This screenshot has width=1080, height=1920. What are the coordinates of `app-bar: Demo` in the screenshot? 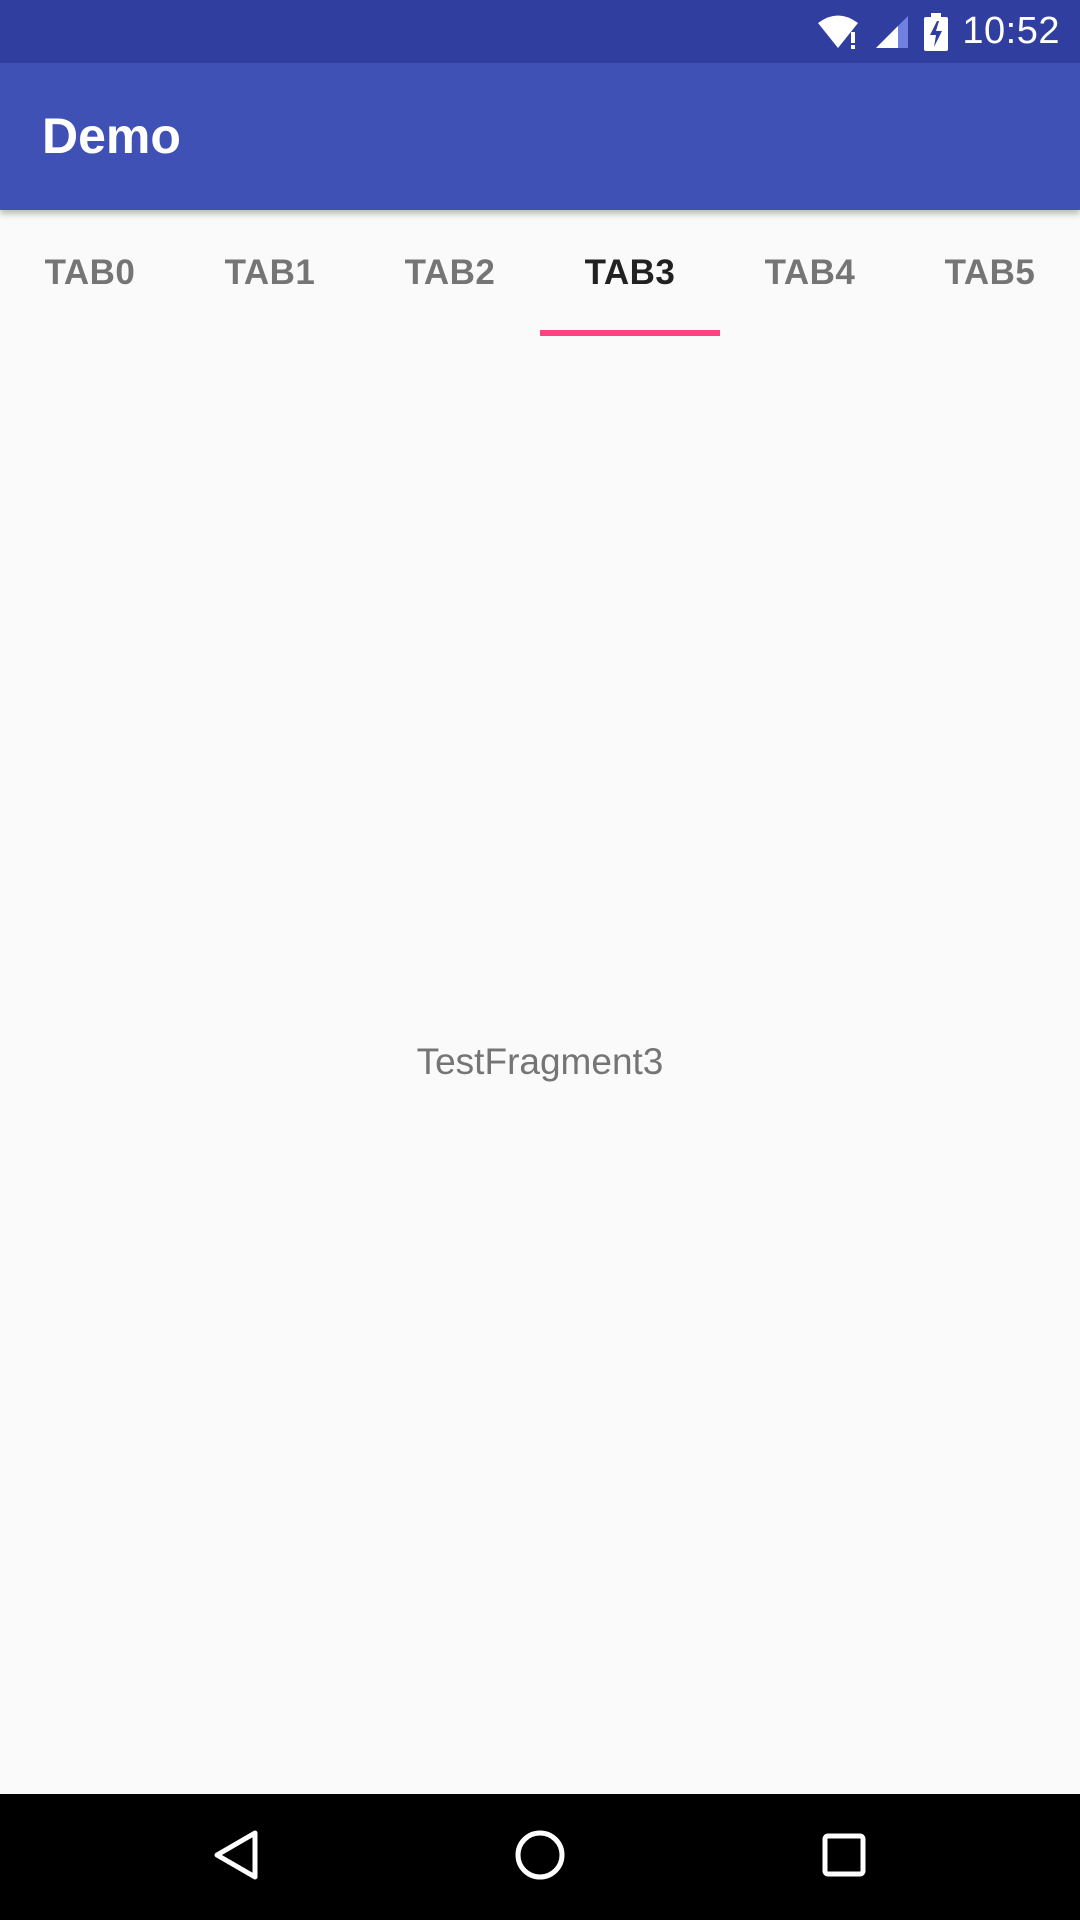 It's located at (540, 136).